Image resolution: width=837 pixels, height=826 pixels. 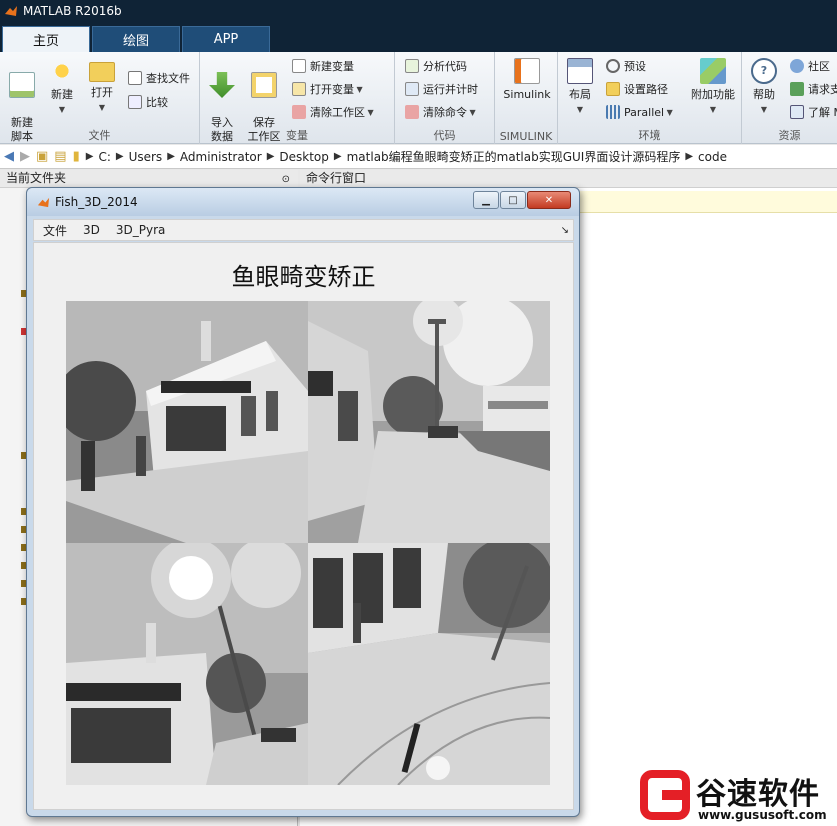 What do you see at coordinates (333, 112) in the screenshot?
I see `clear-workspace-button: 清除工作区 ▼` at bounding box center [333, 112].